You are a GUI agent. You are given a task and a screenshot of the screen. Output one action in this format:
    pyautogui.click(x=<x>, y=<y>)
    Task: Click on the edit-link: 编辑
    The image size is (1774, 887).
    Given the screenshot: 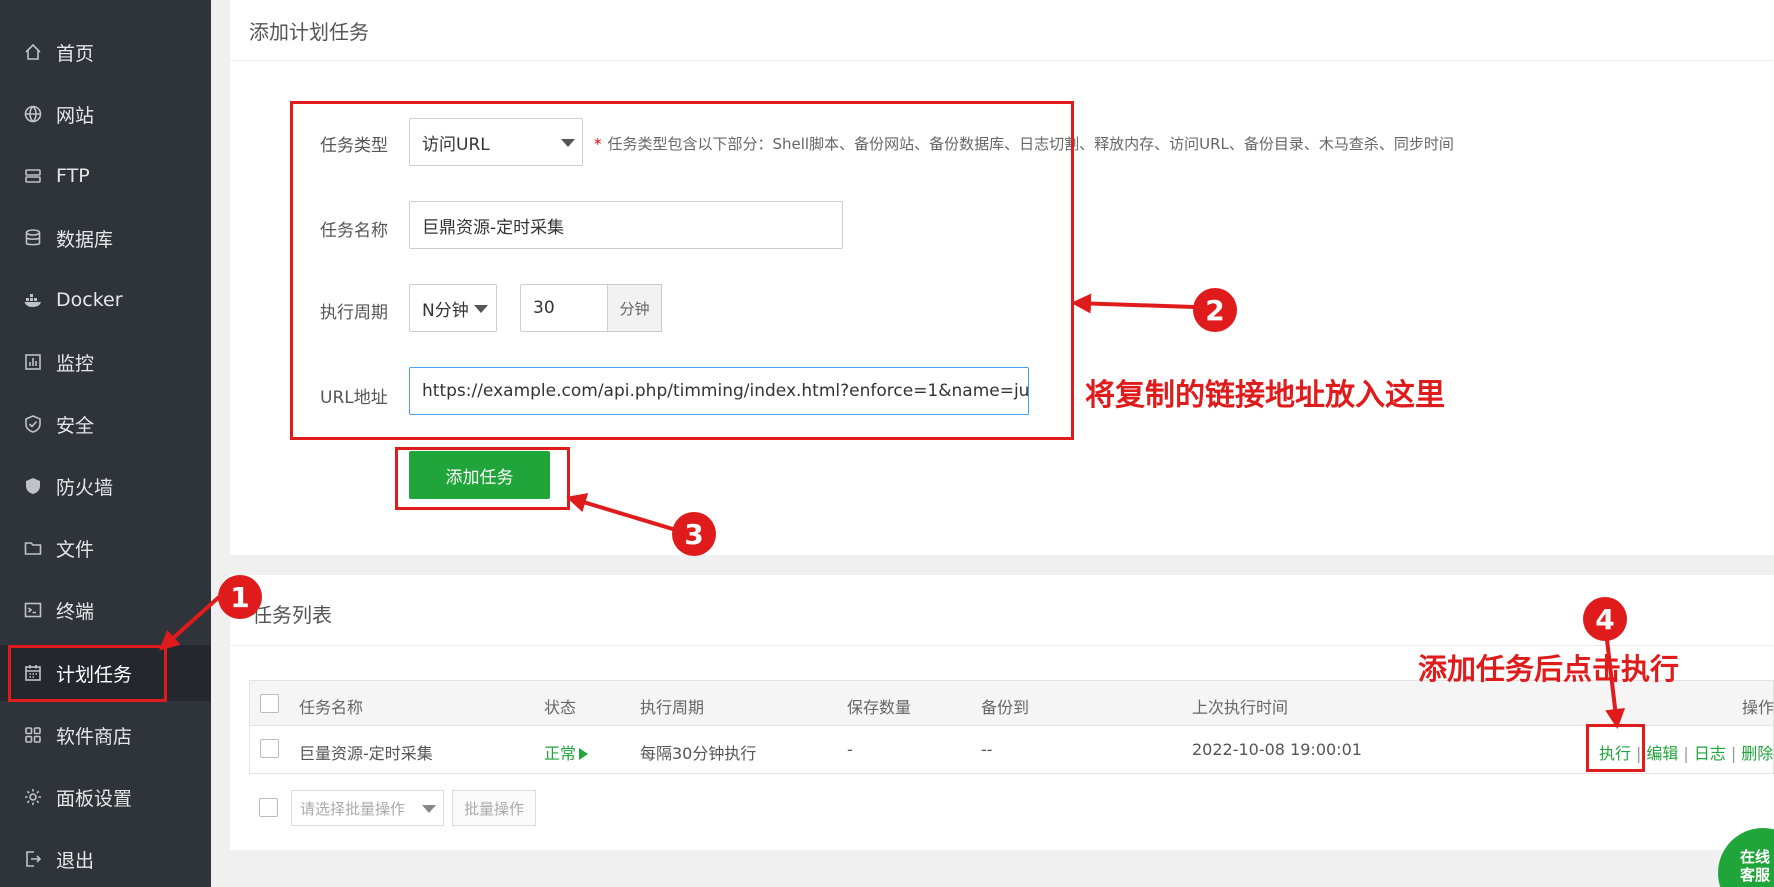 What is the action you would take?
    pyautogui.click(x=1662, y=753)
    